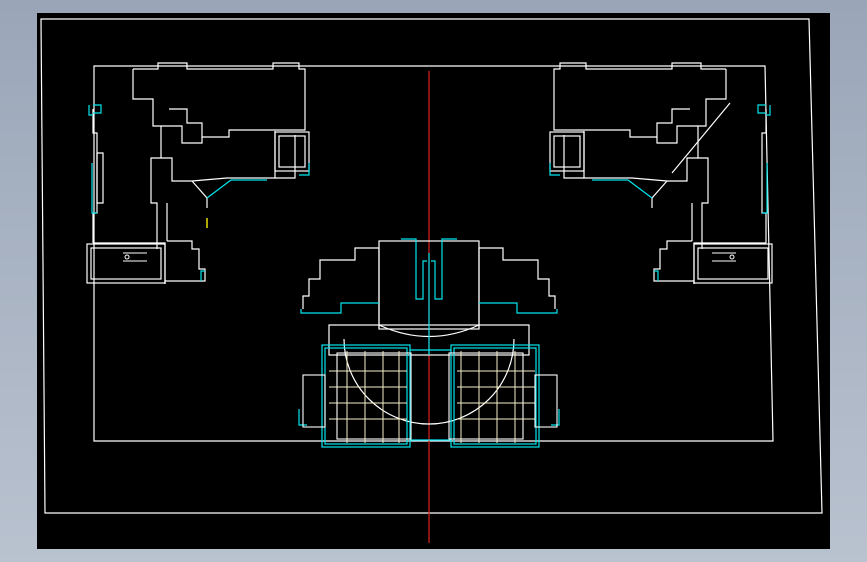  I want to click on left-box-details, so click(135, 257).